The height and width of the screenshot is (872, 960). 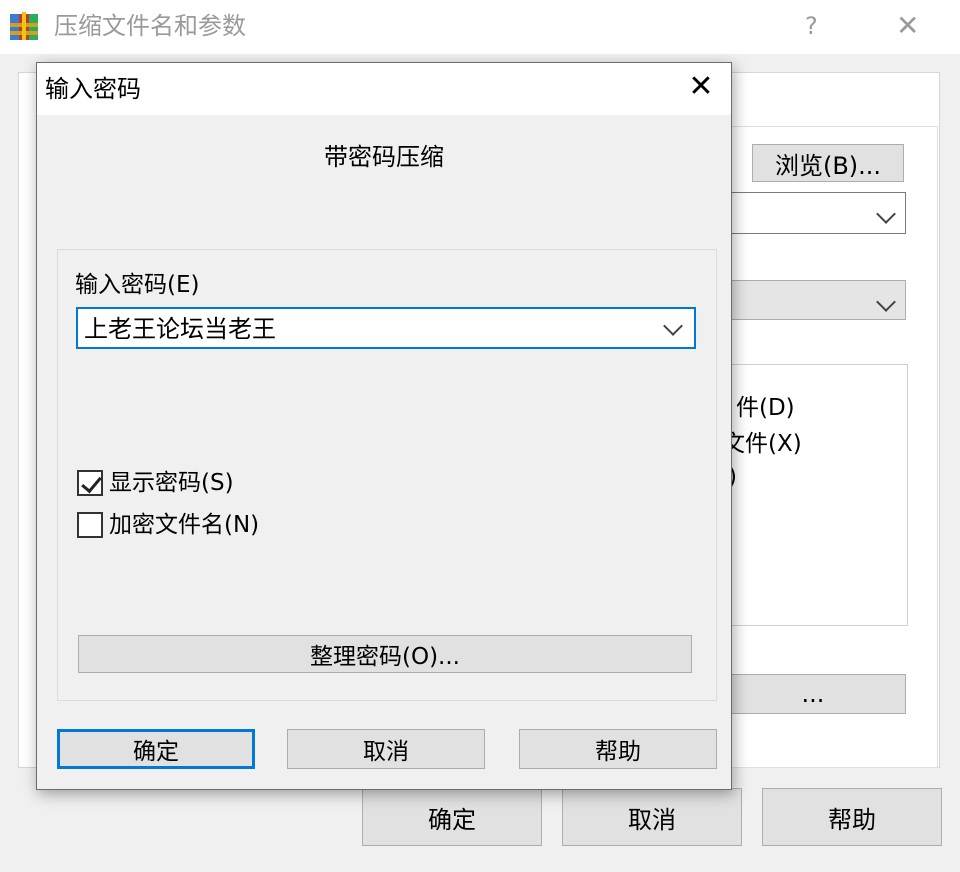 I want to click on help-button: 帮助, so click(x=618, y=749).